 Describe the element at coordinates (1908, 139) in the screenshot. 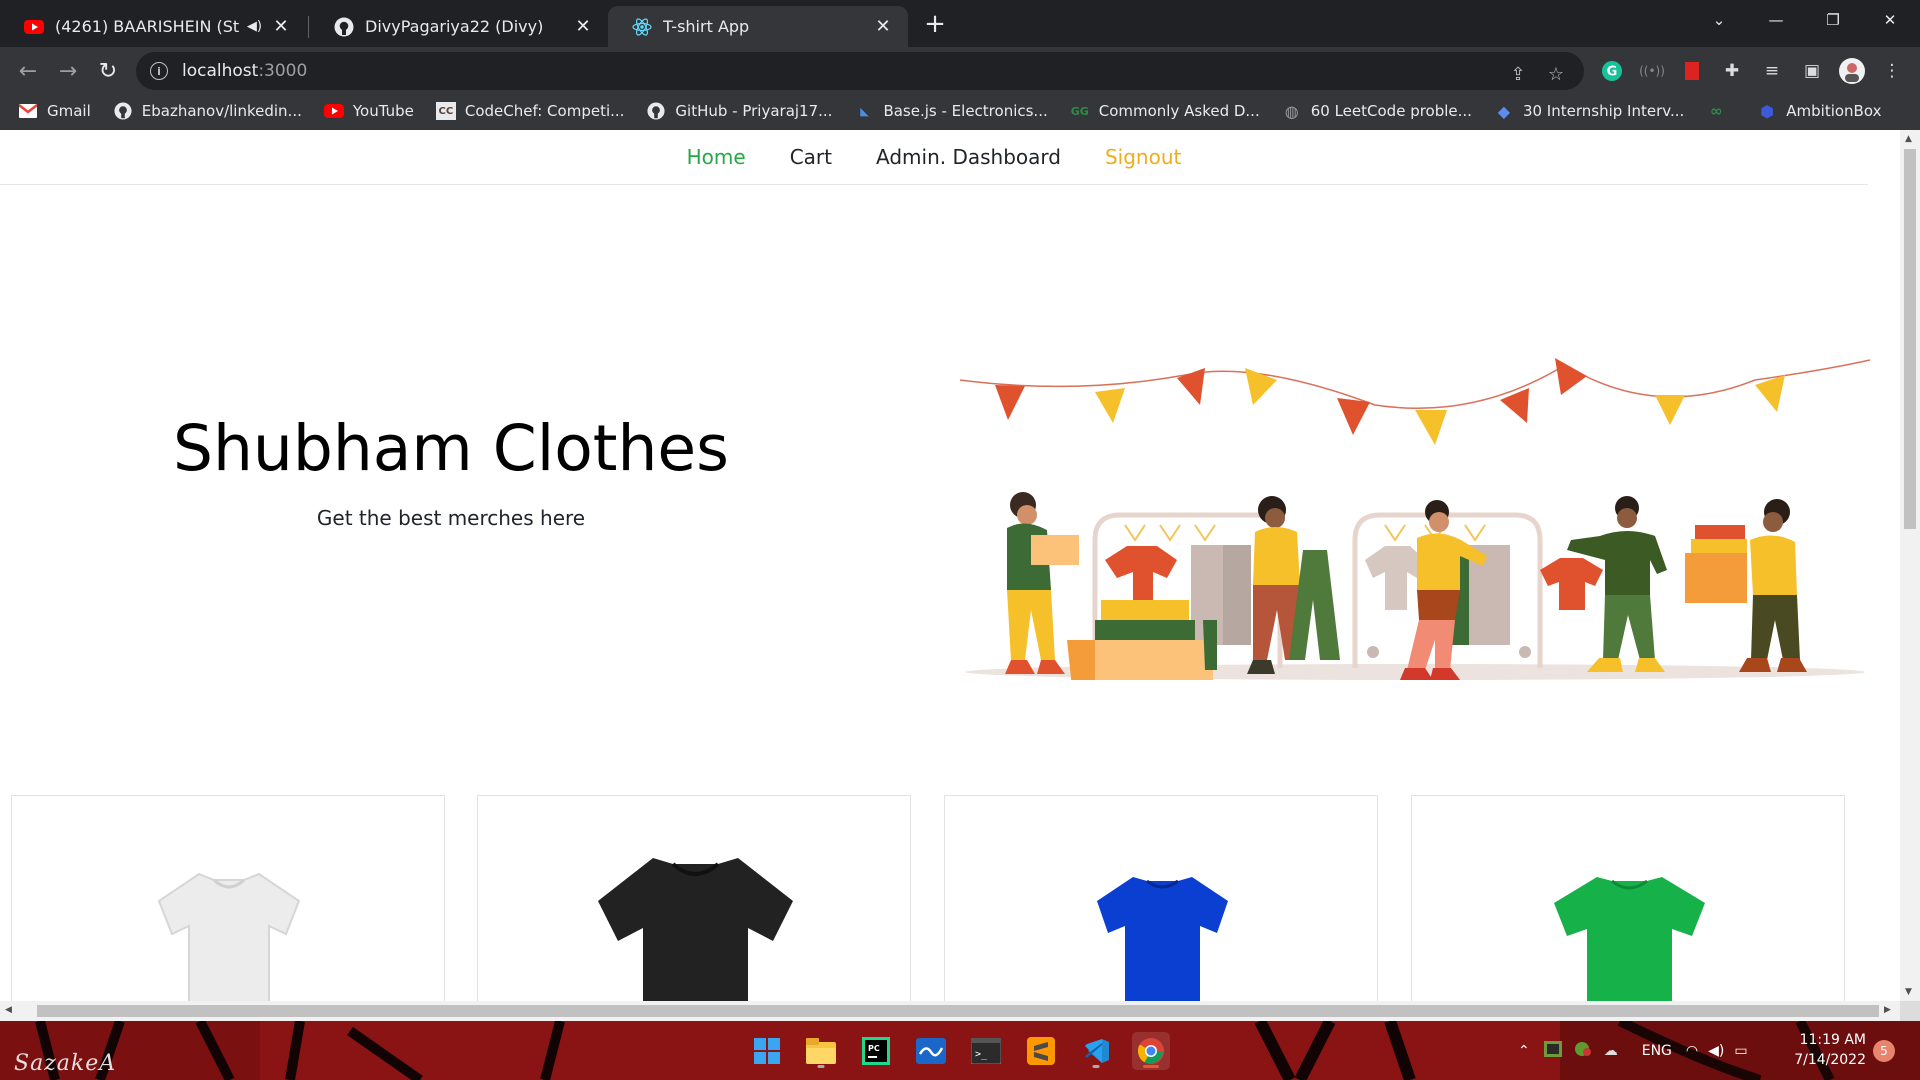

I see `scroll-up-arrow: ▲` at that location.